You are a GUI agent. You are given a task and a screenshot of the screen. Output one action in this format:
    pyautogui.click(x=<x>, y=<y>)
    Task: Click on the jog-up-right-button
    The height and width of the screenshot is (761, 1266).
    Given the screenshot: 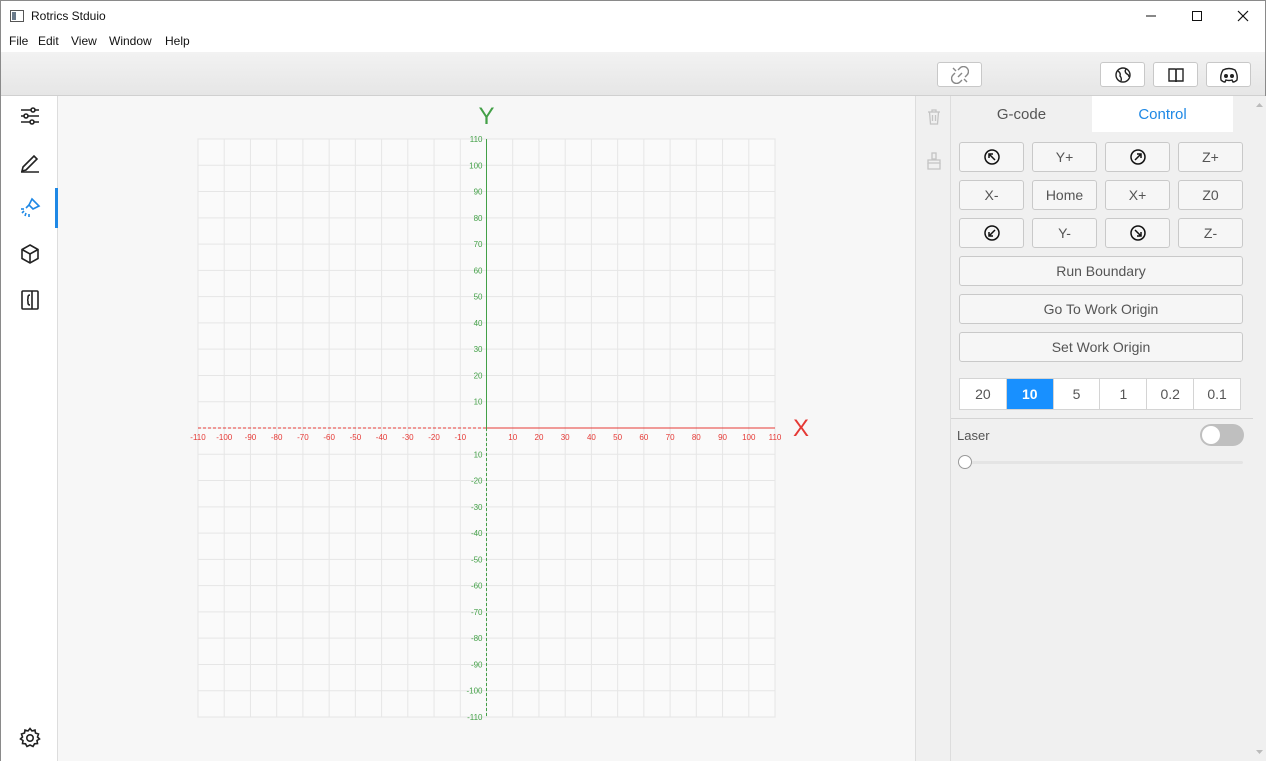 What is the action you would take?
    pyautogui.click(x=1137, y=157)
    